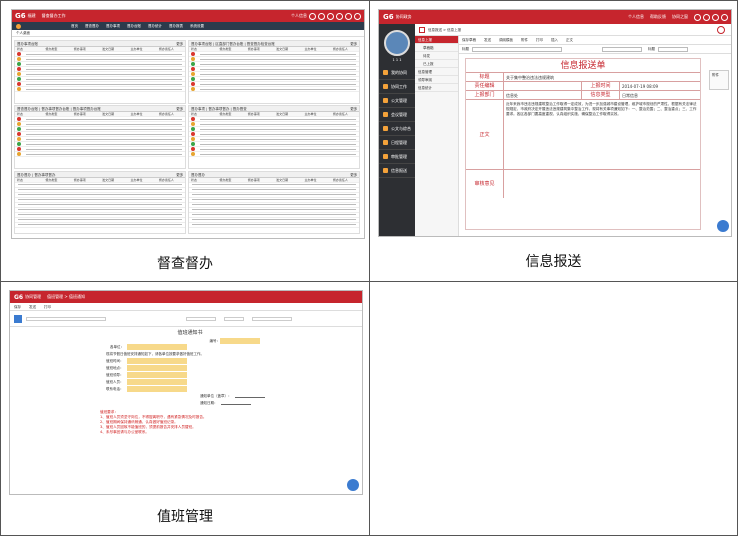  I want to click on doc-no-field, so click(240, 341).